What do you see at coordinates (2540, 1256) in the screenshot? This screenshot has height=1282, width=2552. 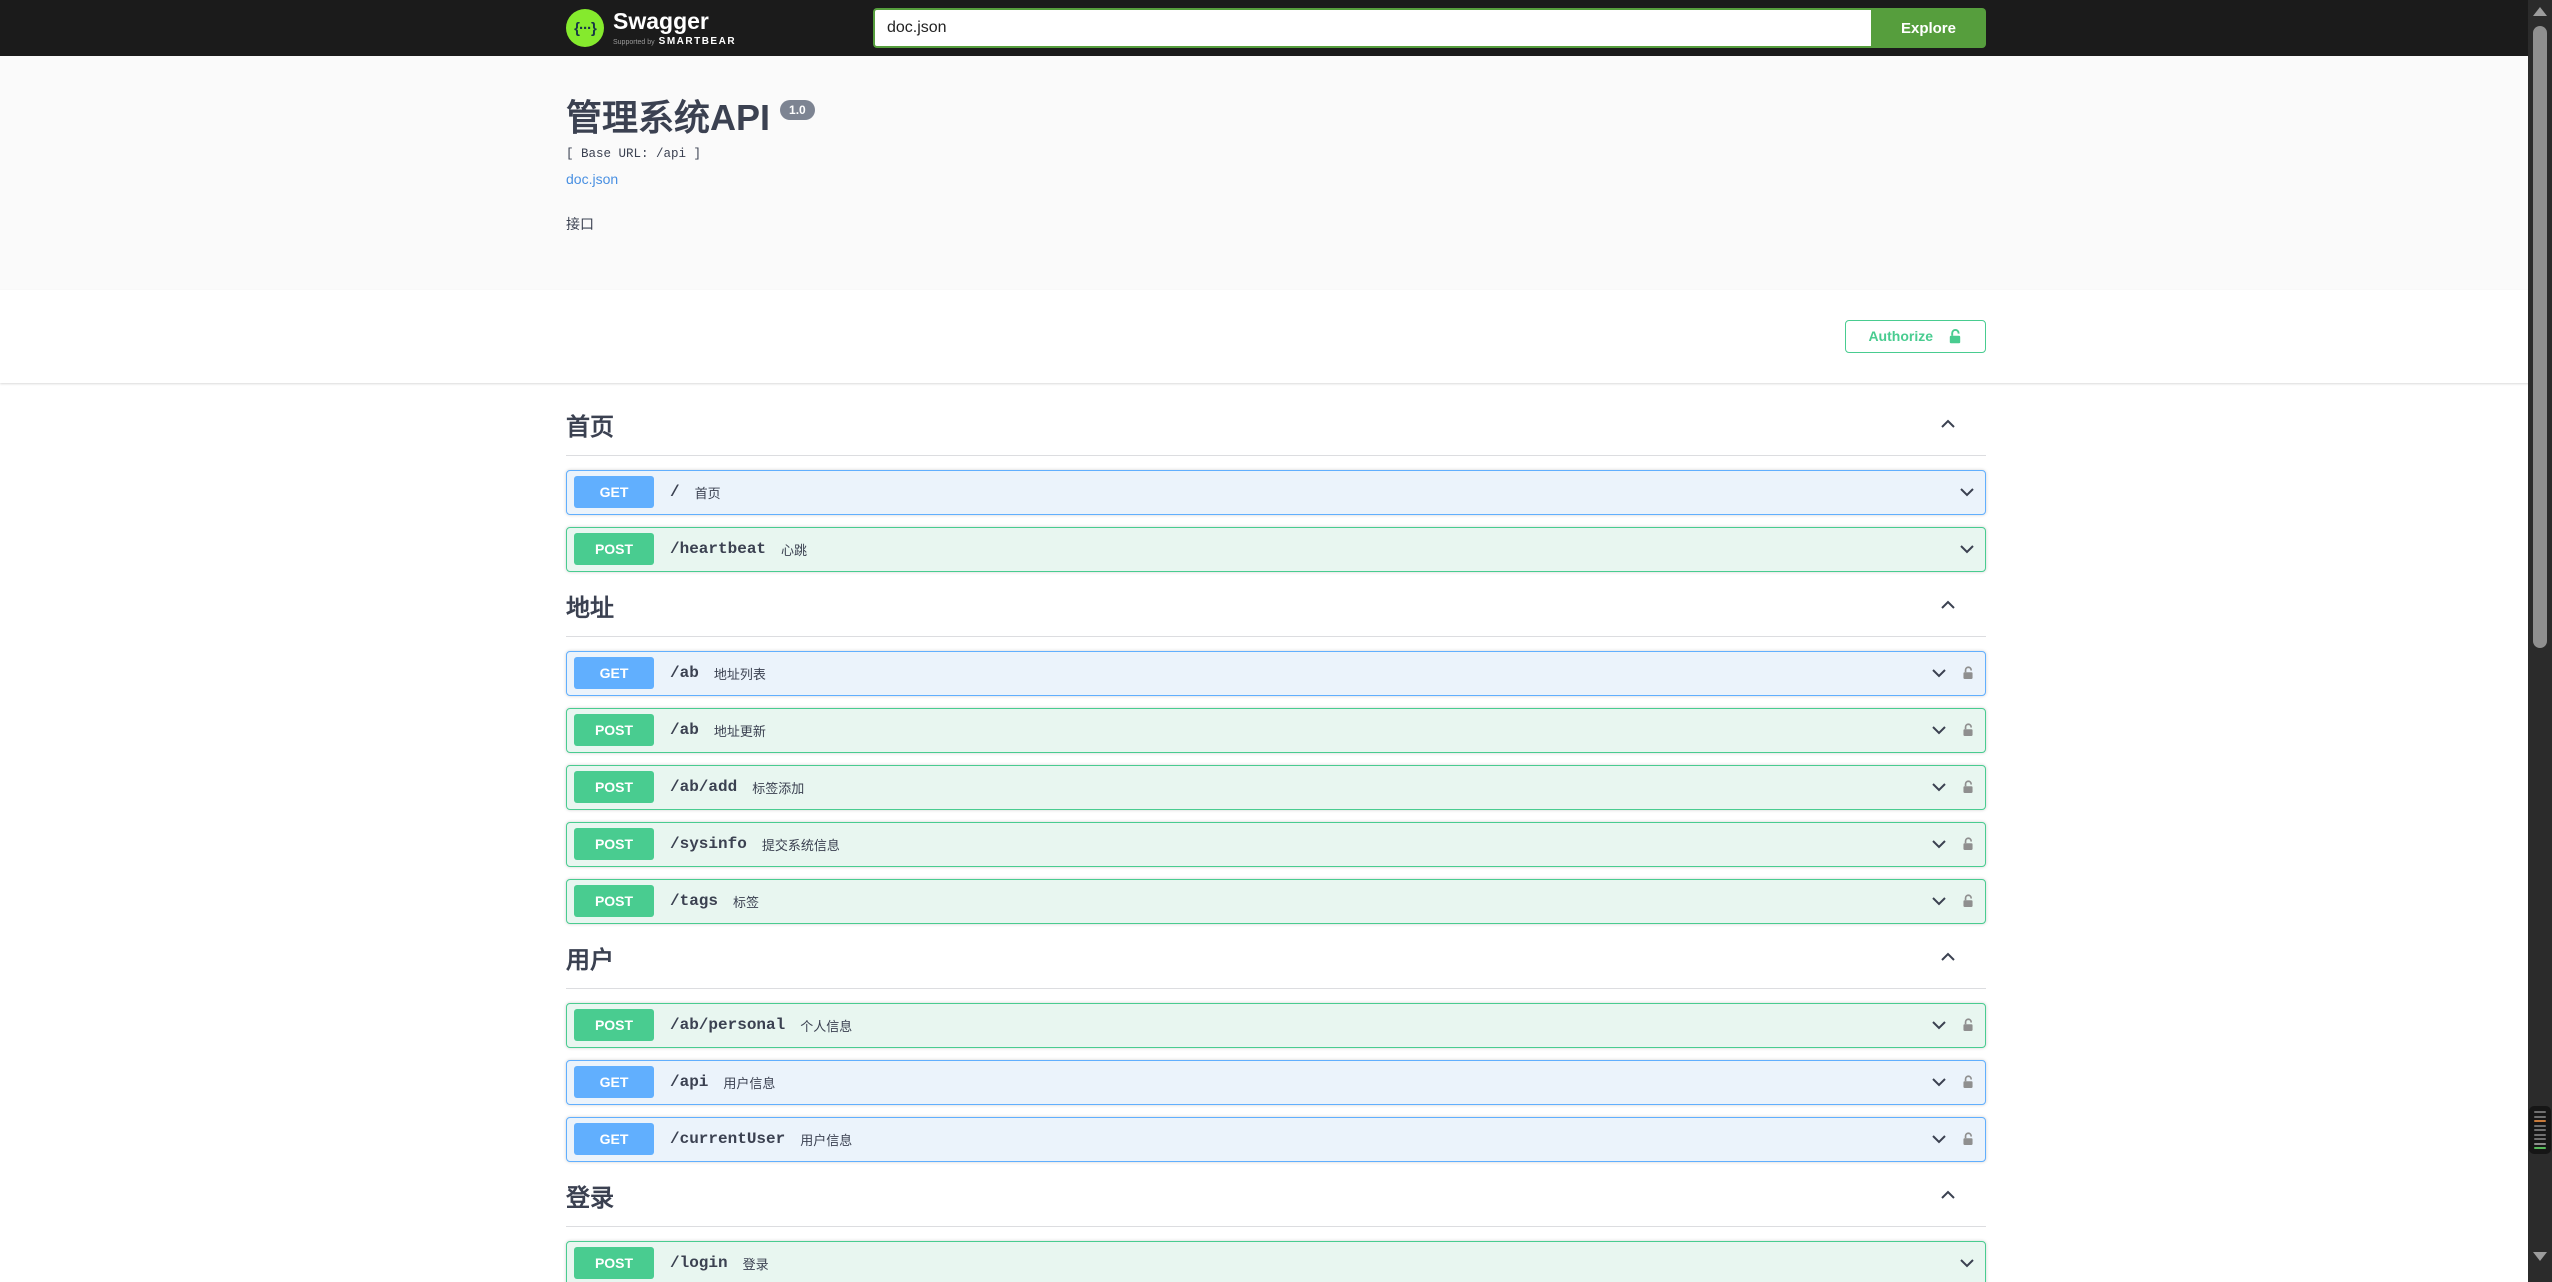 I see `scroll-down-icon` at bounding box center [2540, 1256].